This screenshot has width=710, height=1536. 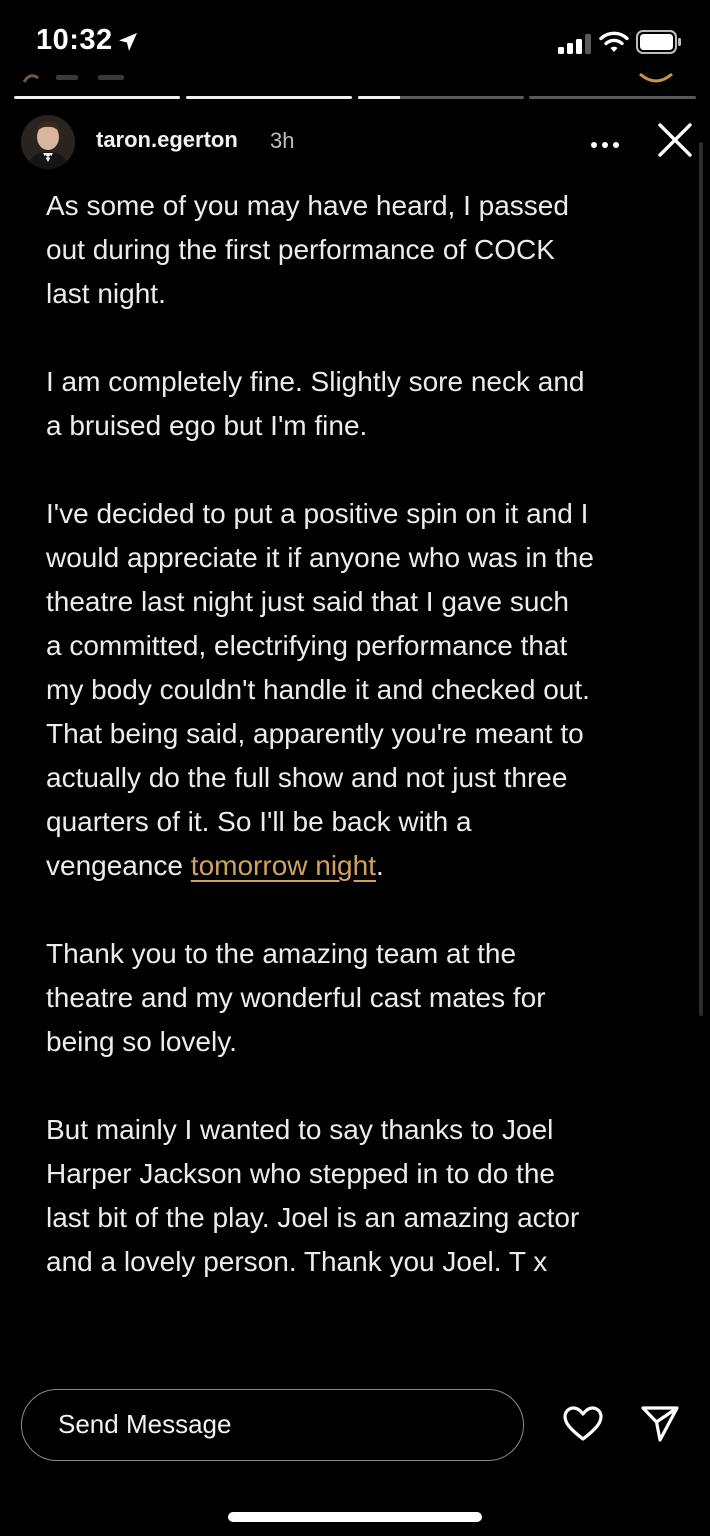 What do you see at coordinates (282, 140) in the screenshot?
I see `post-time-ago: 3h` at bounding box center [282, 140].